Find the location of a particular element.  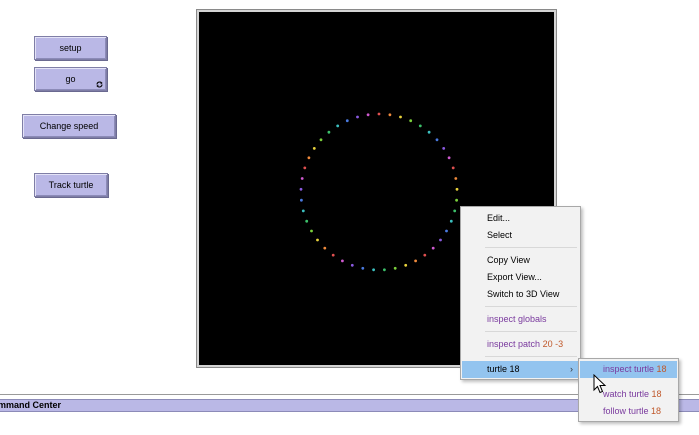

menu-item-copy-view: Copy View is located at coordinates (520, 260).